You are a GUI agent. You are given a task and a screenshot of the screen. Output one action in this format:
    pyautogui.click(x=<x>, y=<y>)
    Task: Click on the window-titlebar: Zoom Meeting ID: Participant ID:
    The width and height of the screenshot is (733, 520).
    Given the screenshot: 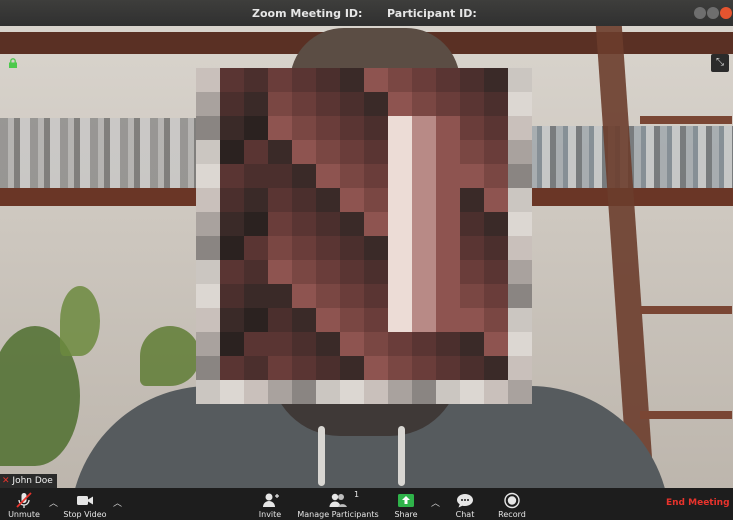 What is the action you would take?
    pyautogui.click(x=366, y=13)
    